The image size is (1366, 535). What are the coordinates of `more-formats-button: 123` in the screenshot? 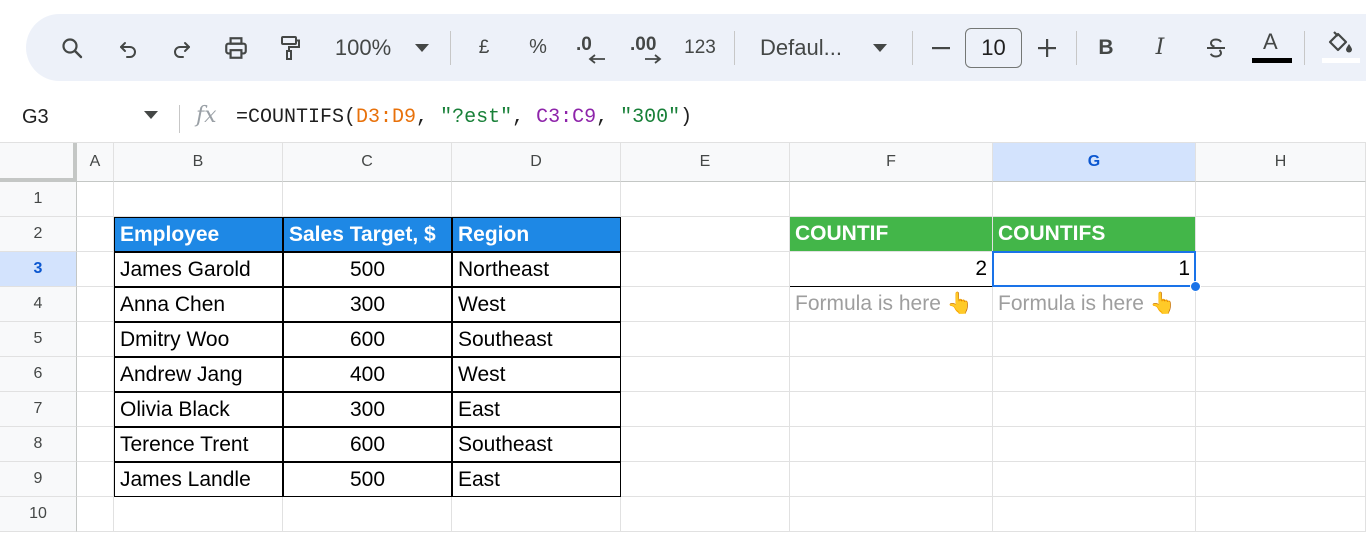 It's located at (700, 47).